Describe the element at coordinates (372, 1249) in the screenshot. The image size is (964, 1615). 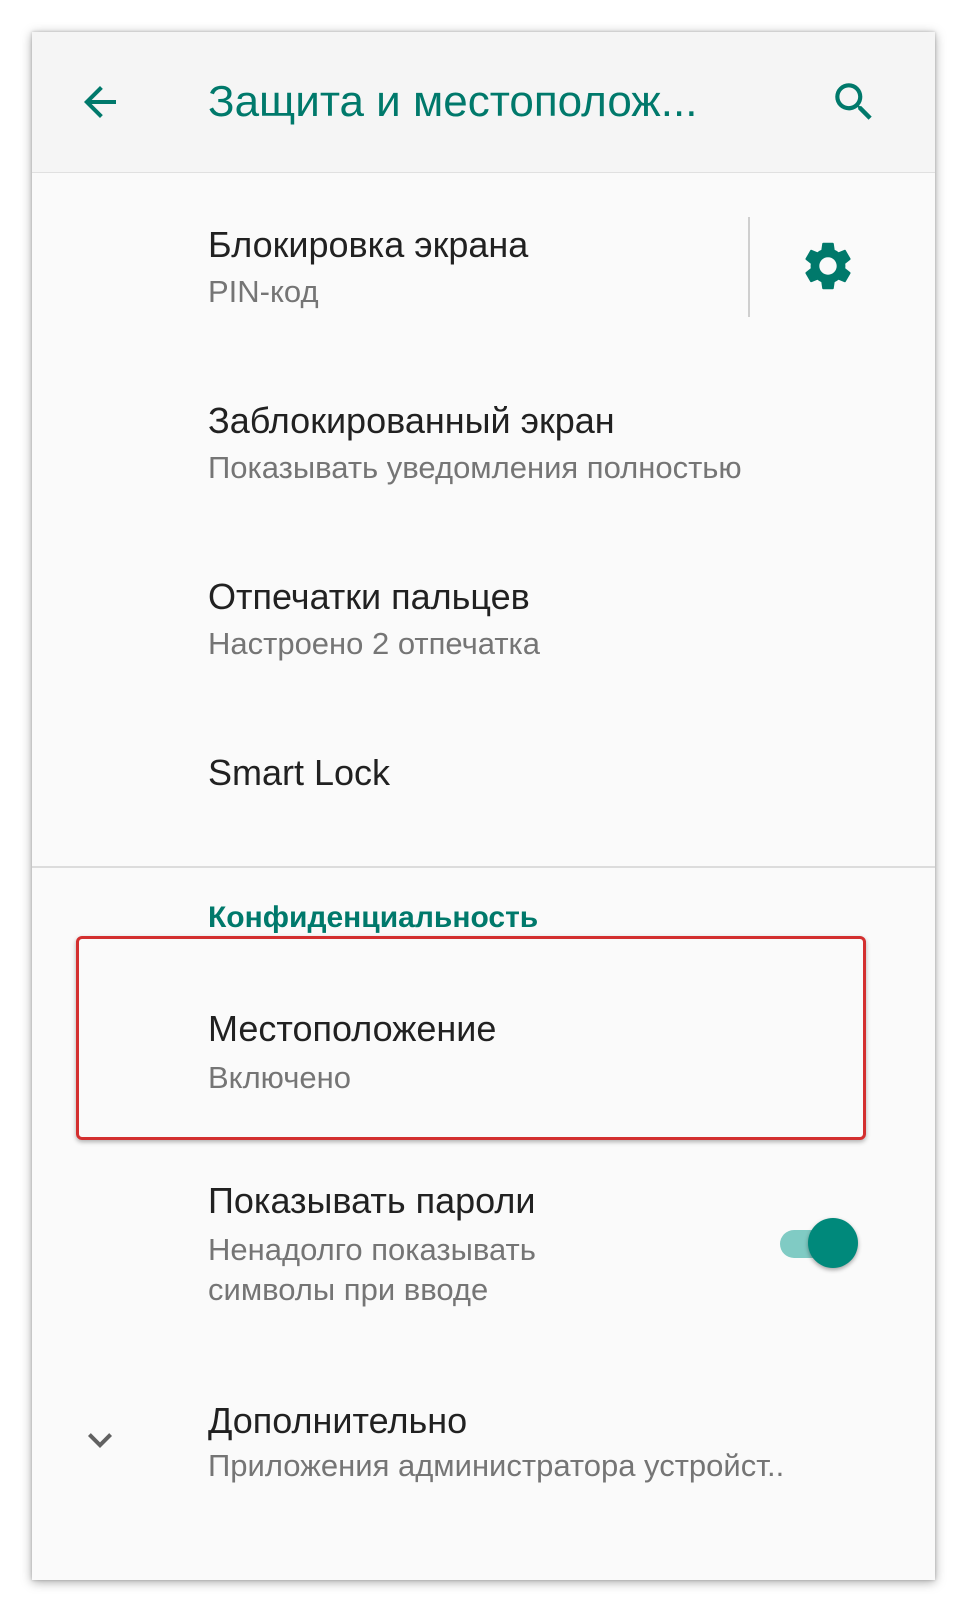
I see `show-passwords-subtitle-line1: Ненадолго показывать` at that location.